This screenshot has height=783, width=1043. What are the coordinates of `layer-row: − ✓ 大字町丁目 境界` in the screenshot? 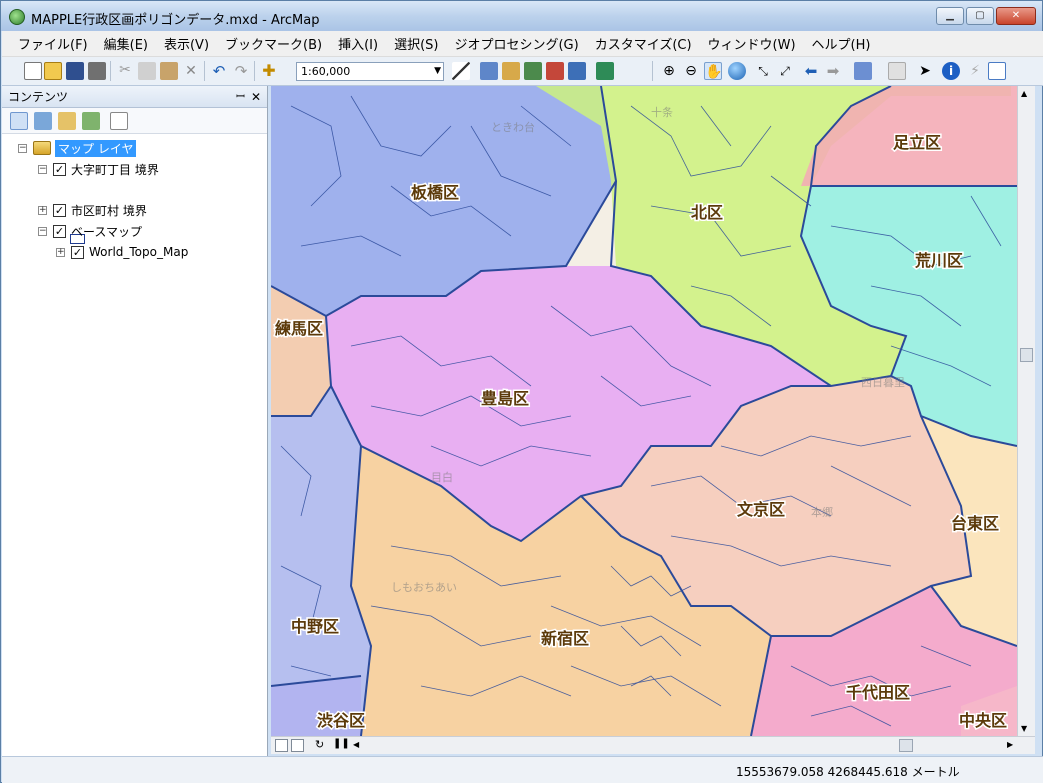 It's located at (98, 169).